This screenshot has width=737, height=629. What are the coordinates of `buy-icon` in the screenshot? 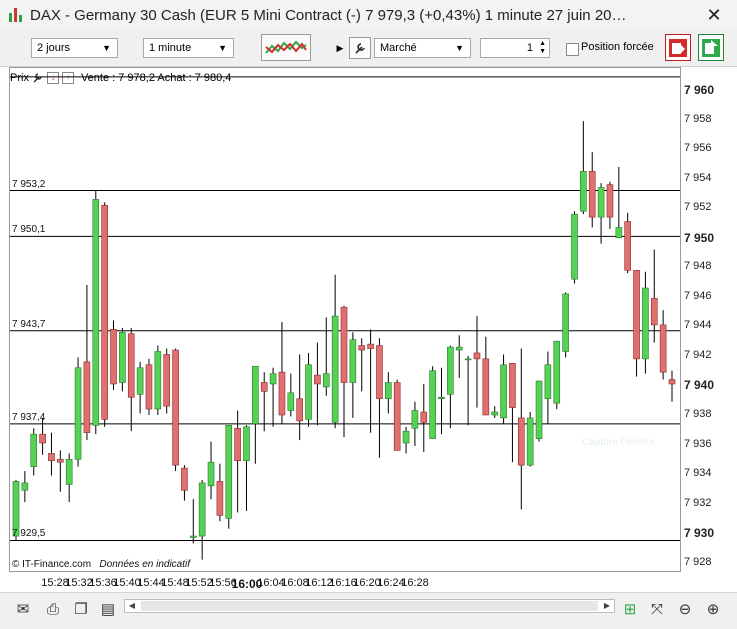 It's located at (711, 47).